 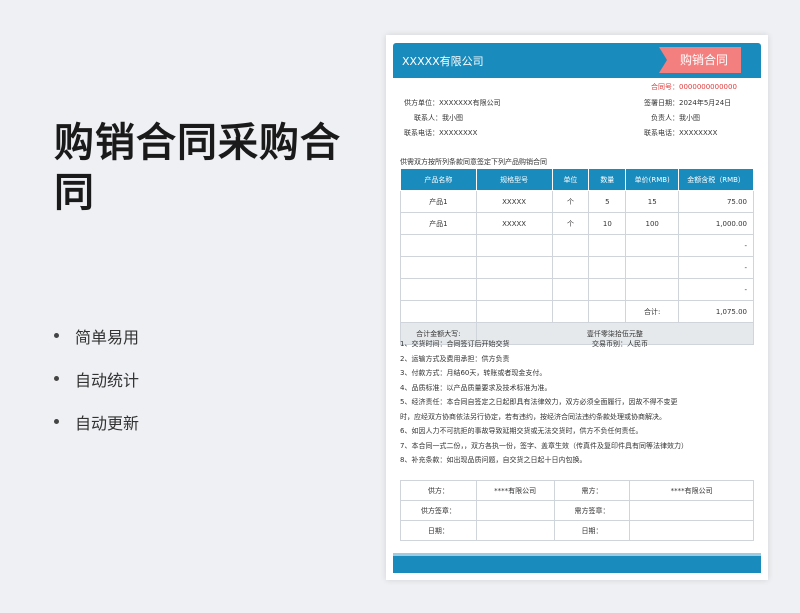 I want to click on intro-text: 供需双方按所列条款同意签定下列产品购销合同, so click(x=473, y=162).